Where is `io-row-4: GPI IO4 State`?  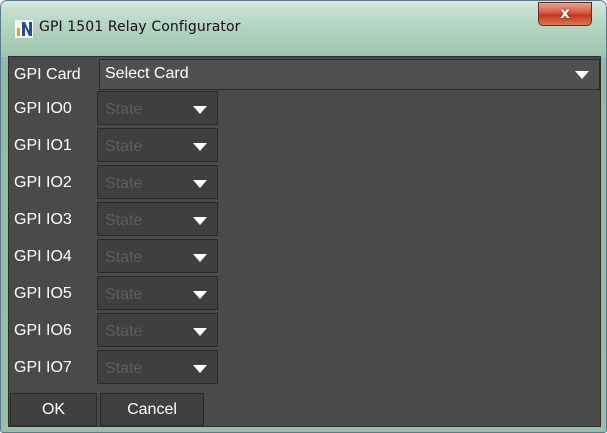 io-row-4: GPI IO4 State is located at coordinates (114, 256).